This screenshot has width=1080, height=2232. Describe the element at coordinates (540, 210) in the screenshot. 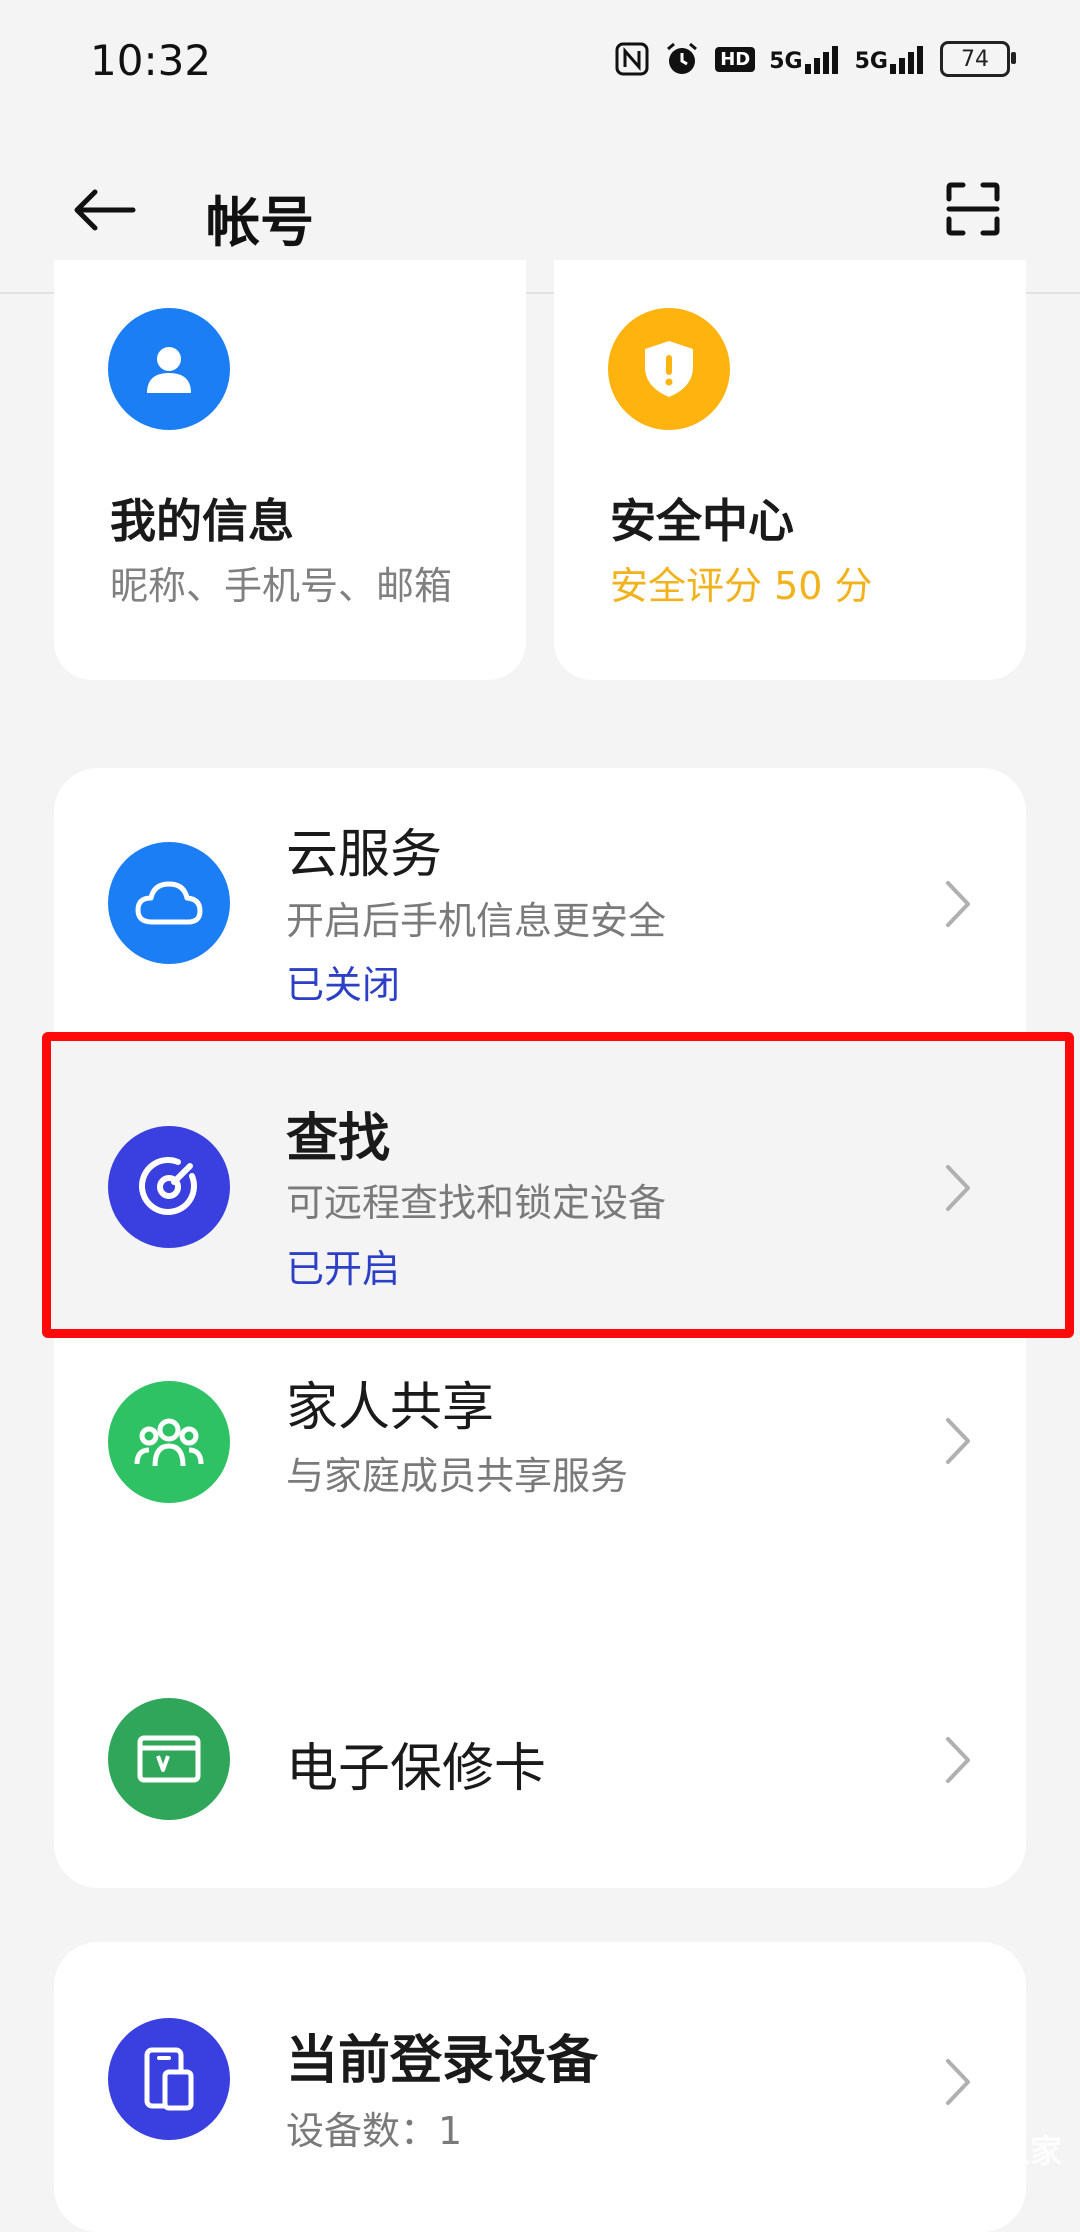

I see `header` at that location.